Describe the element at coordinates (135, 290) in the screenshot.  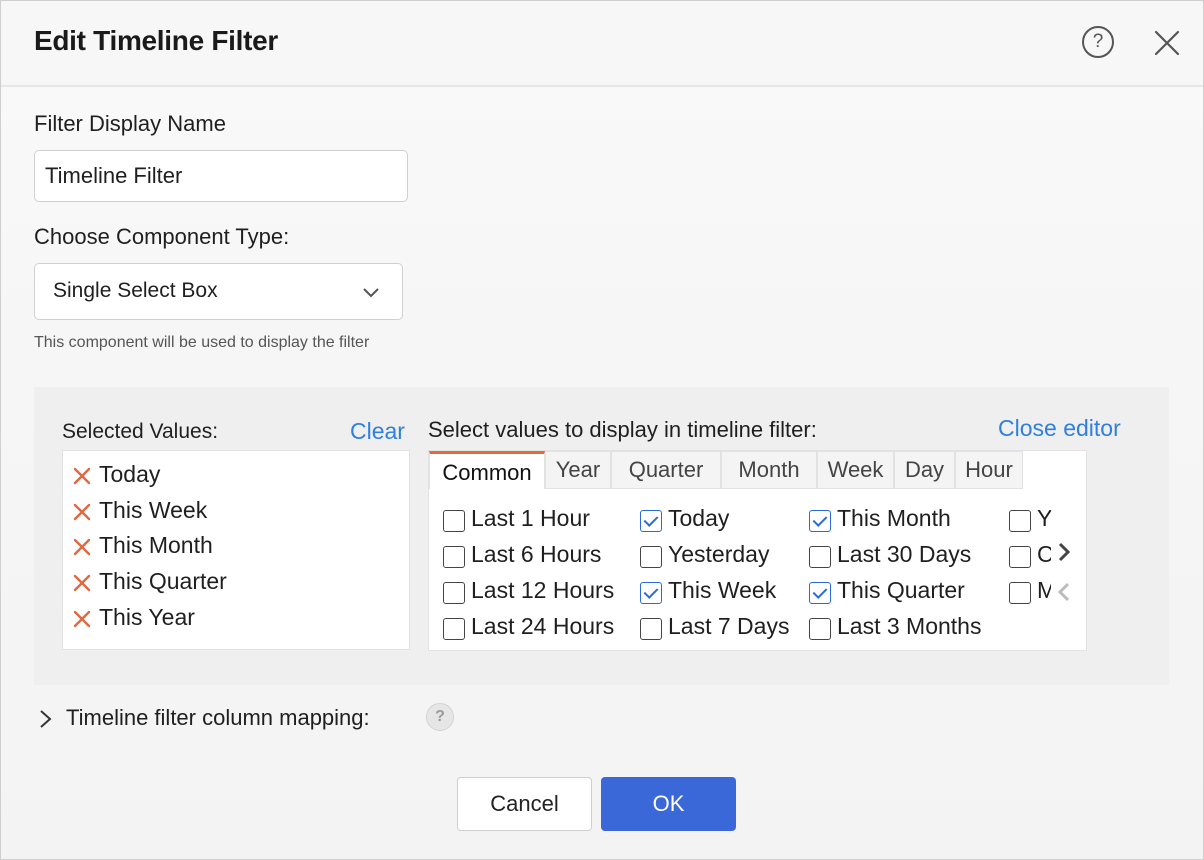
I see `component-type-value: Single Select Box` at that location.